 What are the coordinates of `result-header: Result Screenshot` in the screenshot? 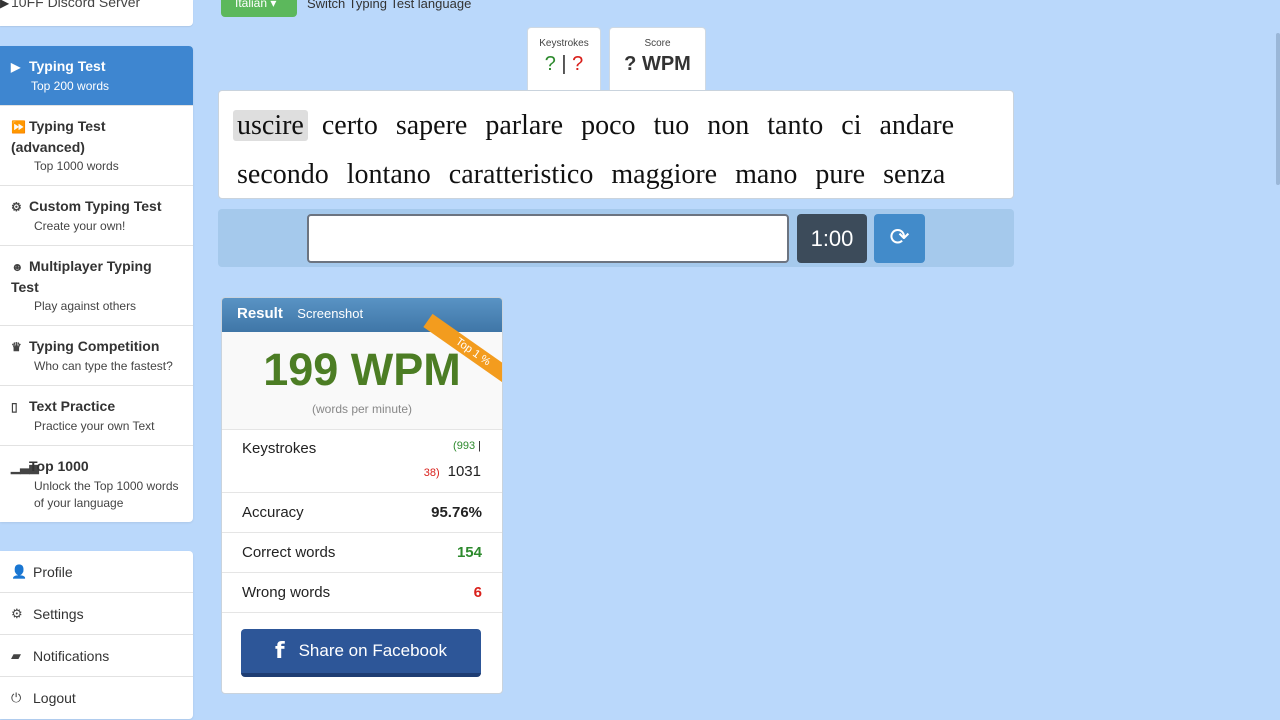 It's located at (362, 315).